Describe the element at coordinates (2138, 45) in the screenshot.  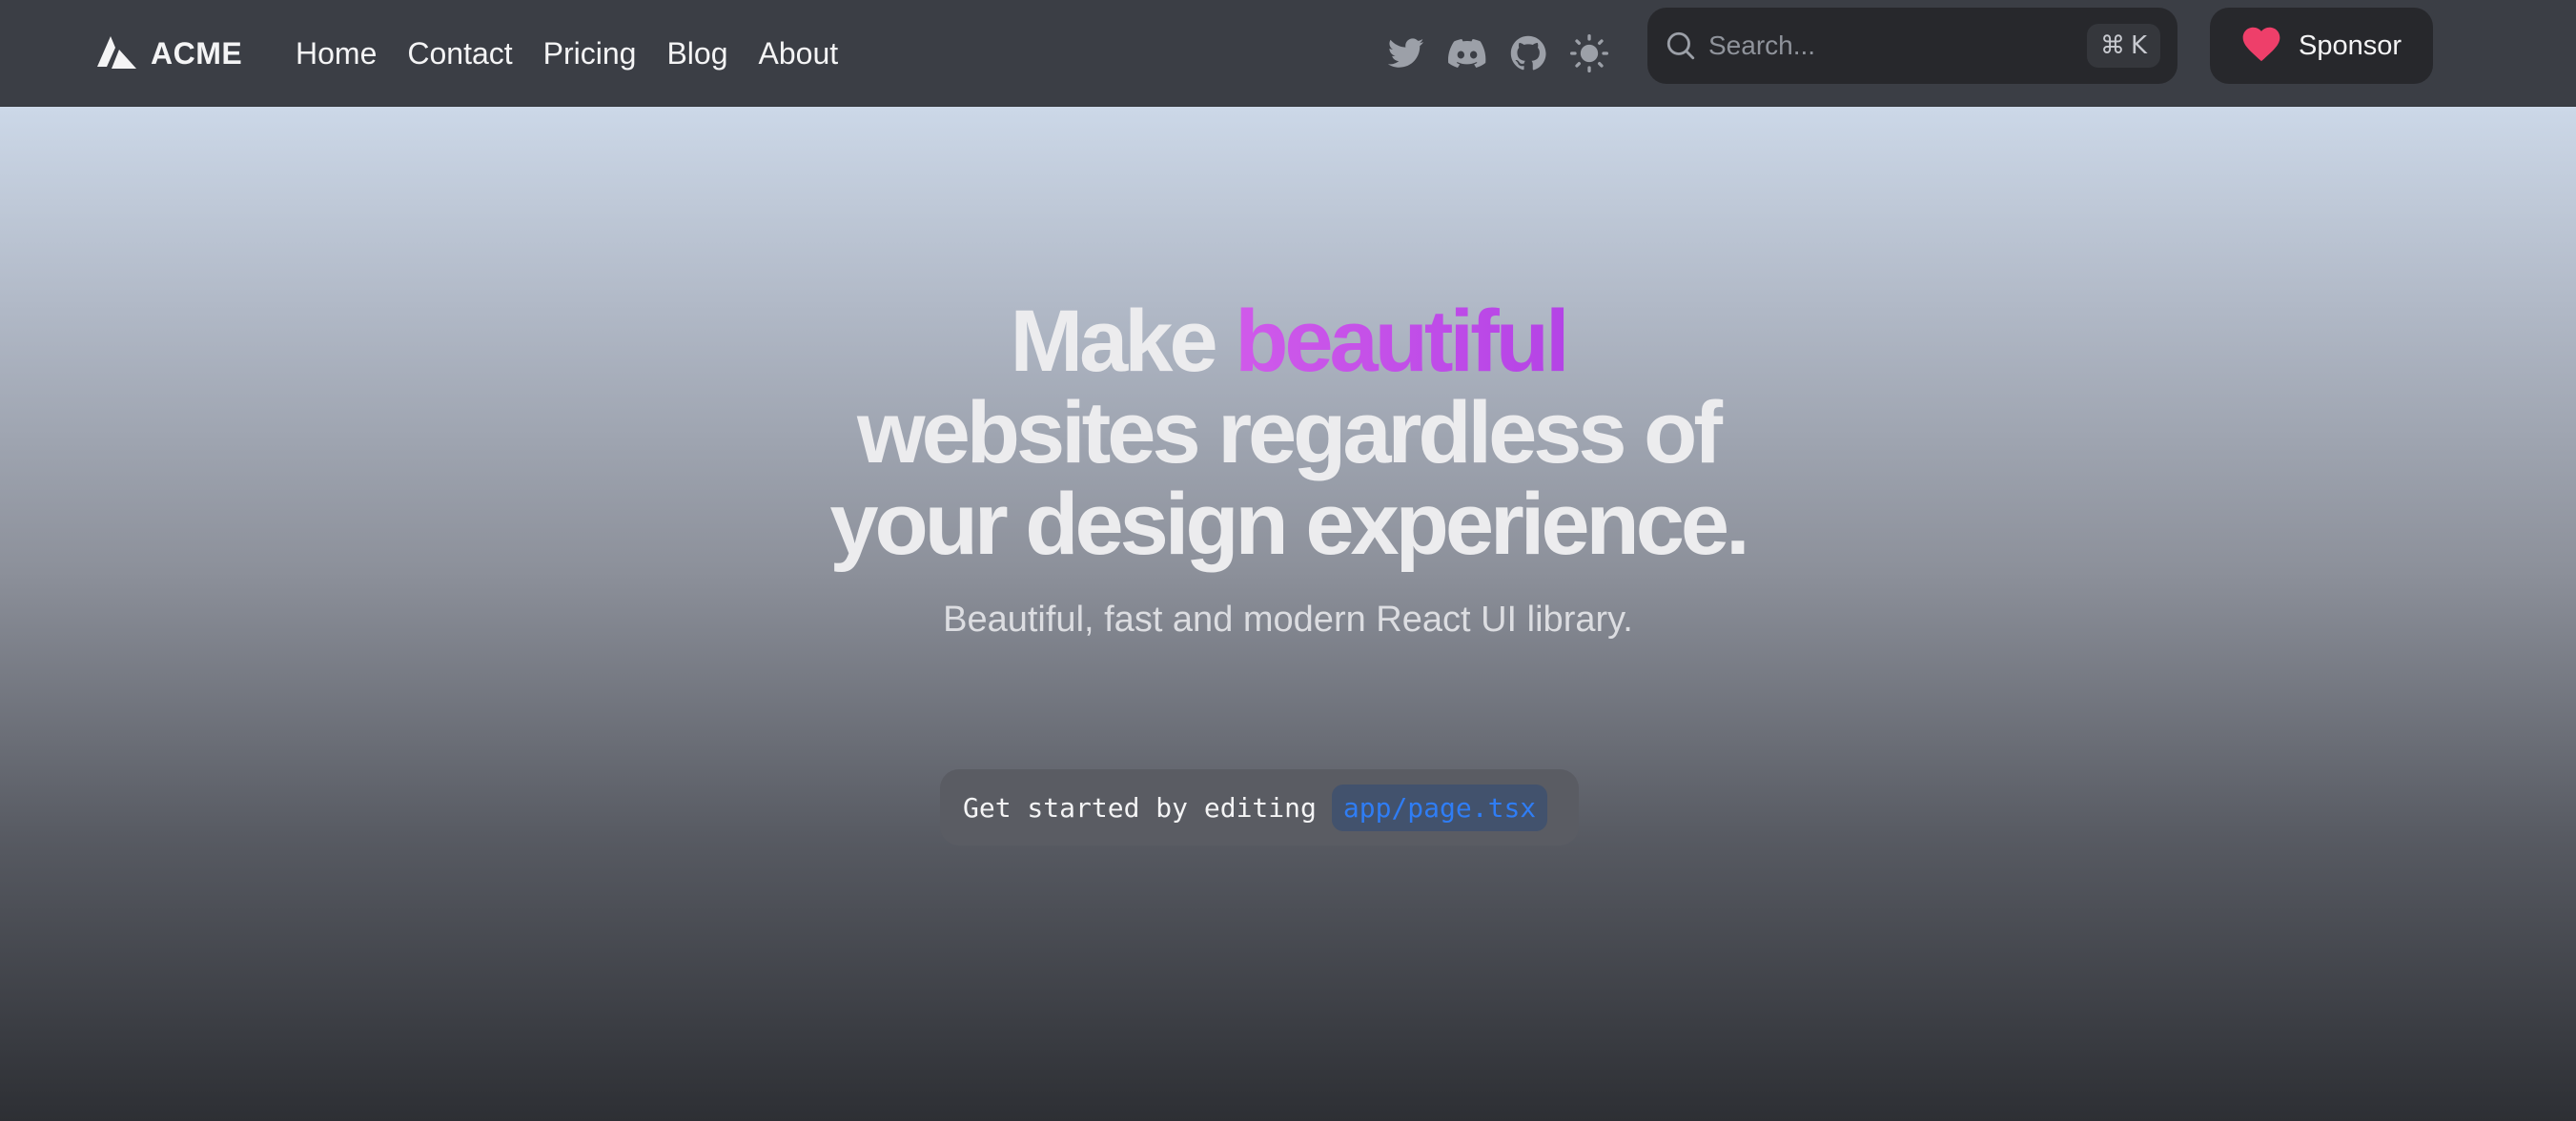
I see `shortcut-key: K` at that location.